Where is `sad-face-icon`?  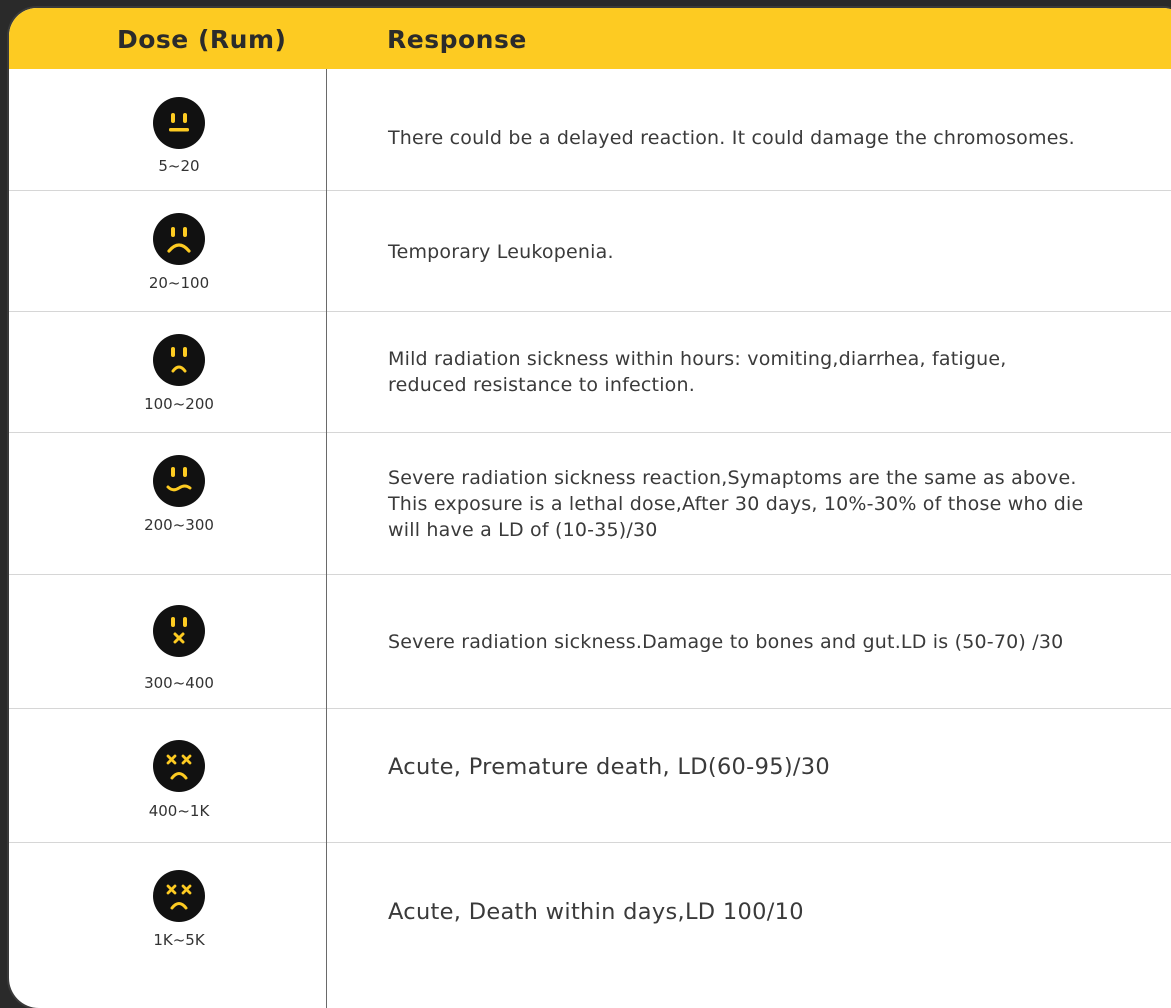
sad-face-icon is located at coordinates (179, 239).